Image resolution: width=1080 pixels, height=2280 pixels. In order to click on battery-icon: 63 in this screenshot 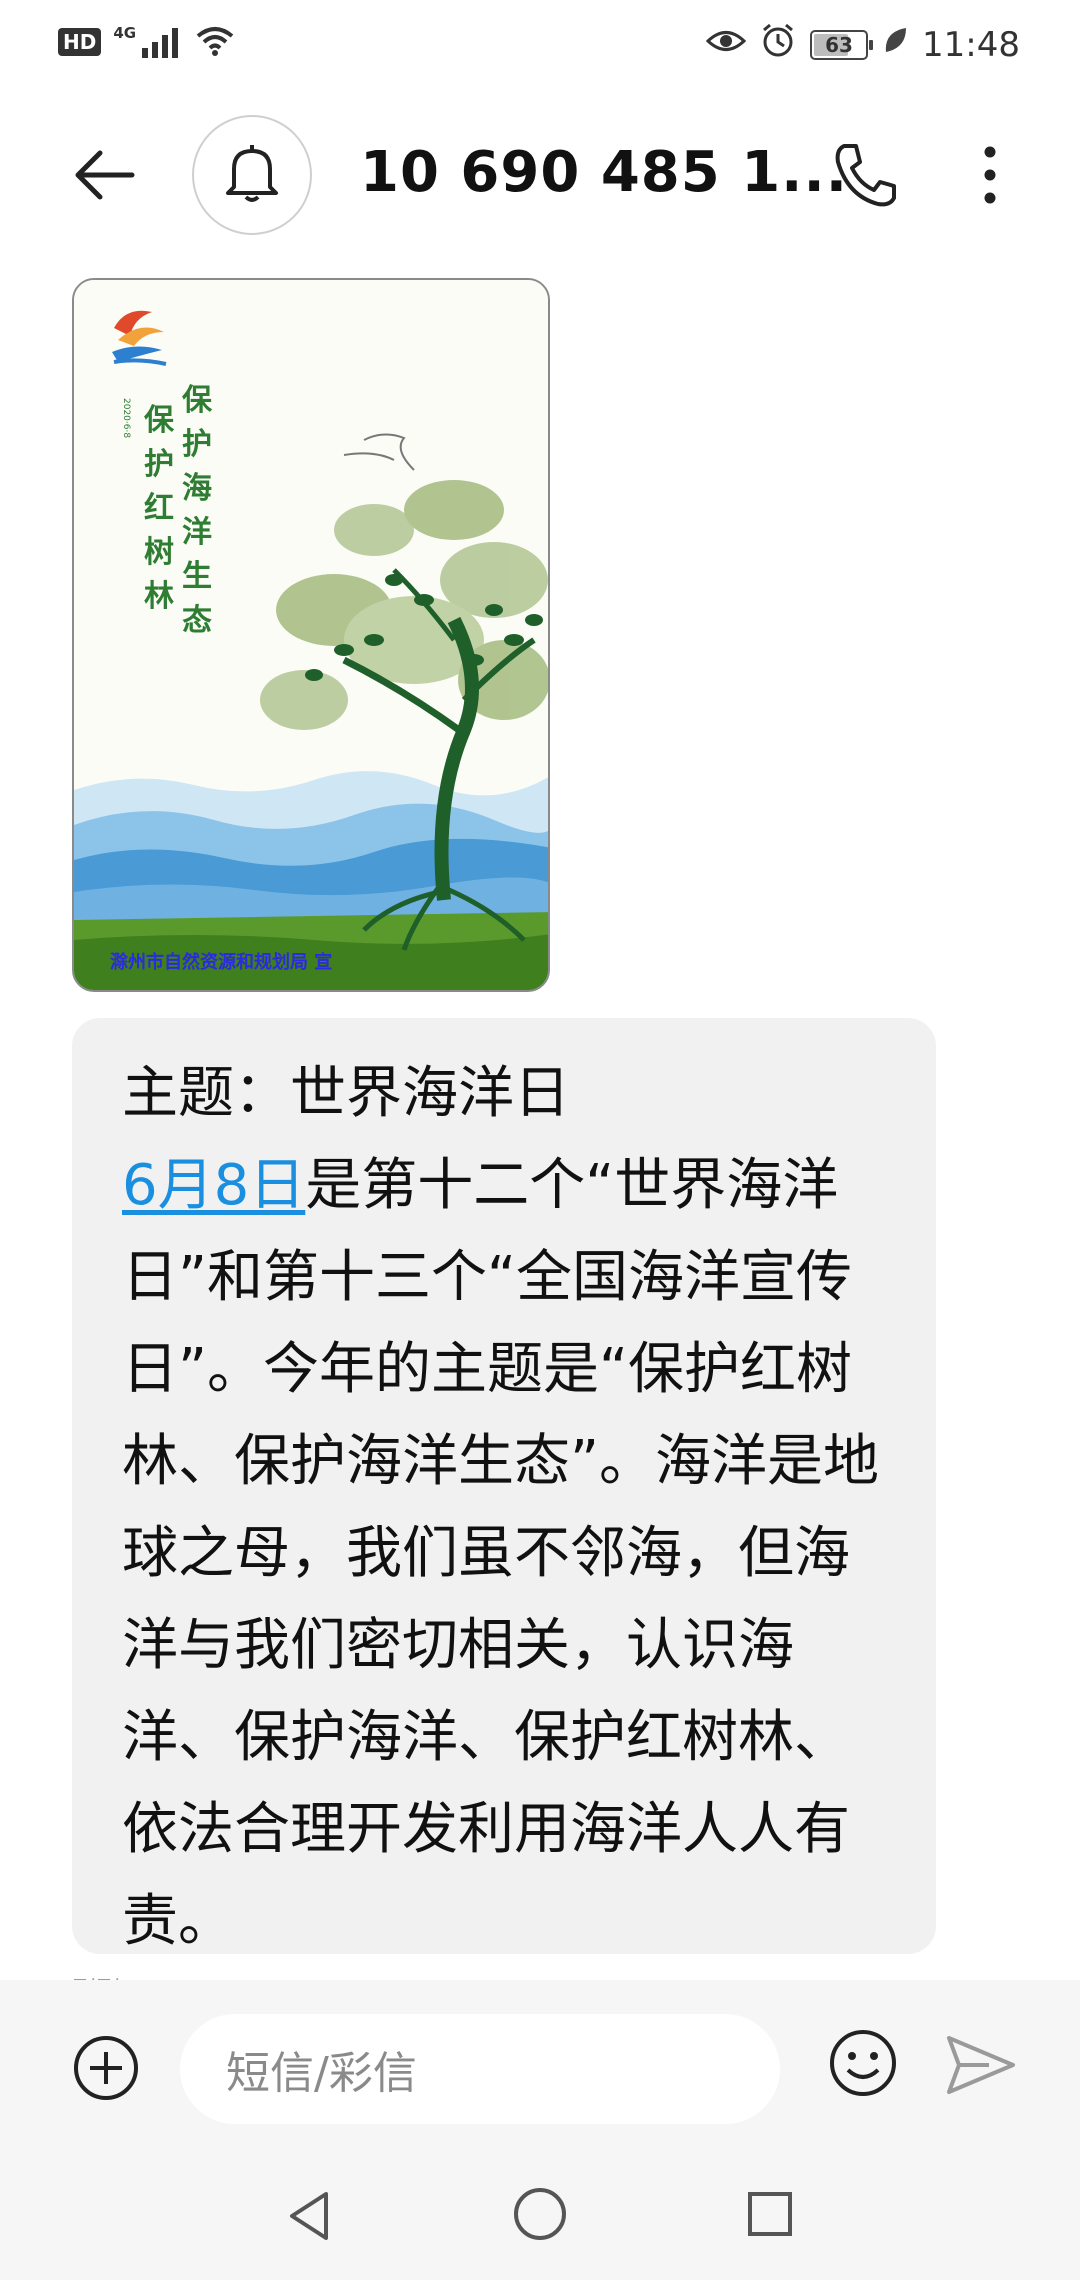, I will do `click(842, 44)`.